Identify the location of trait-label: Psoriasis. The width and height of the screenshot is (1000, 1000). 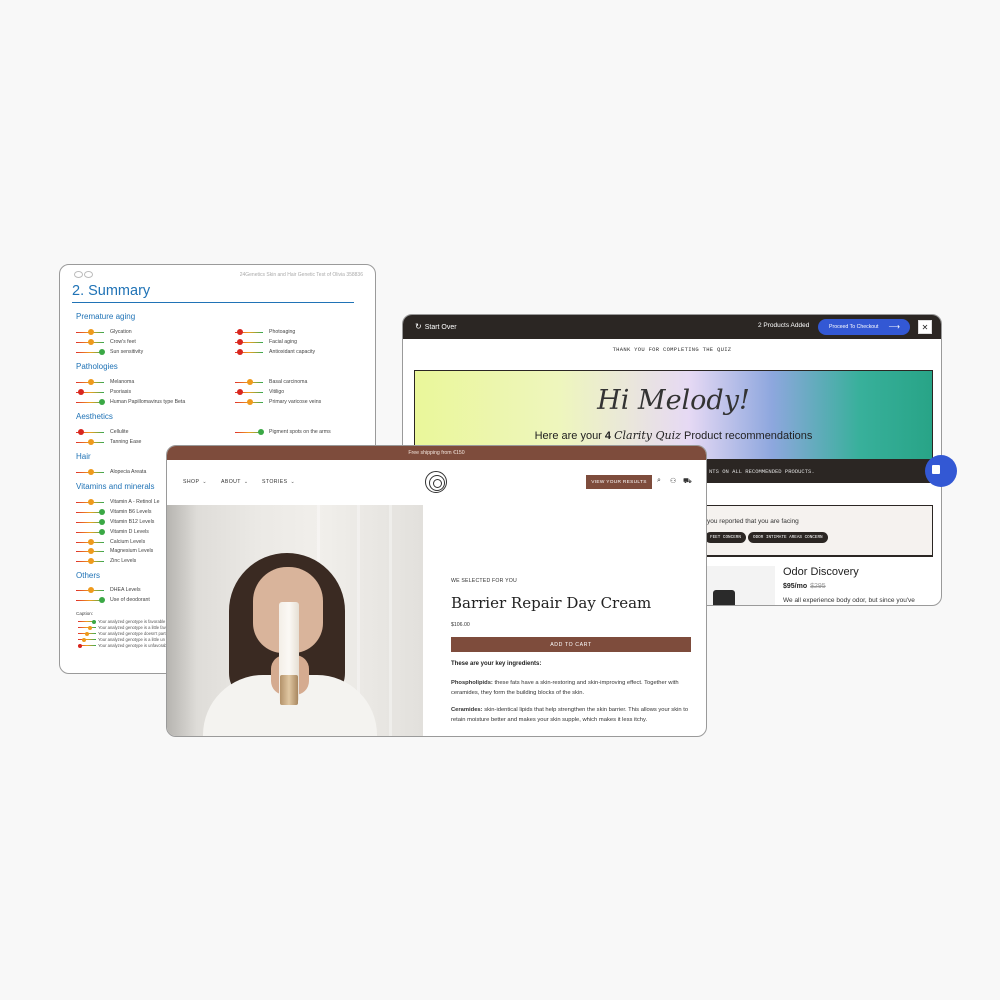
(121, 392).